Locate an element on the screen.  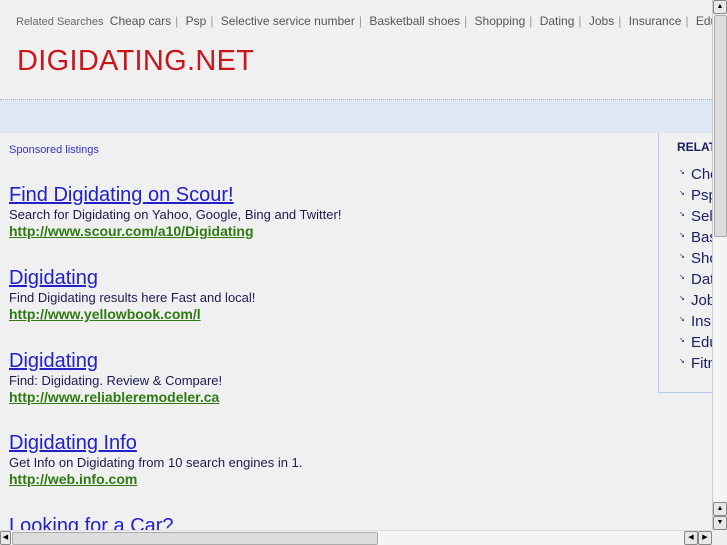
scrollbar-corner is located at coordinates (719, 537).